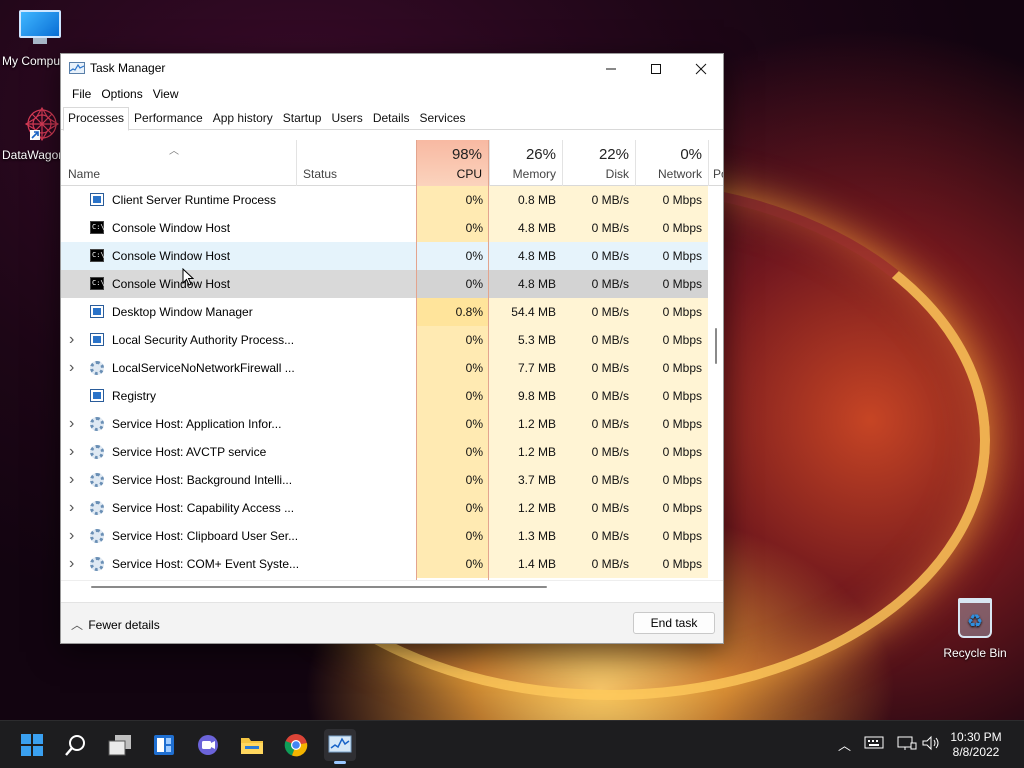 This screenshot has height=768, width=1024. I want to click on column-header-power: Po, so click(715, 163).